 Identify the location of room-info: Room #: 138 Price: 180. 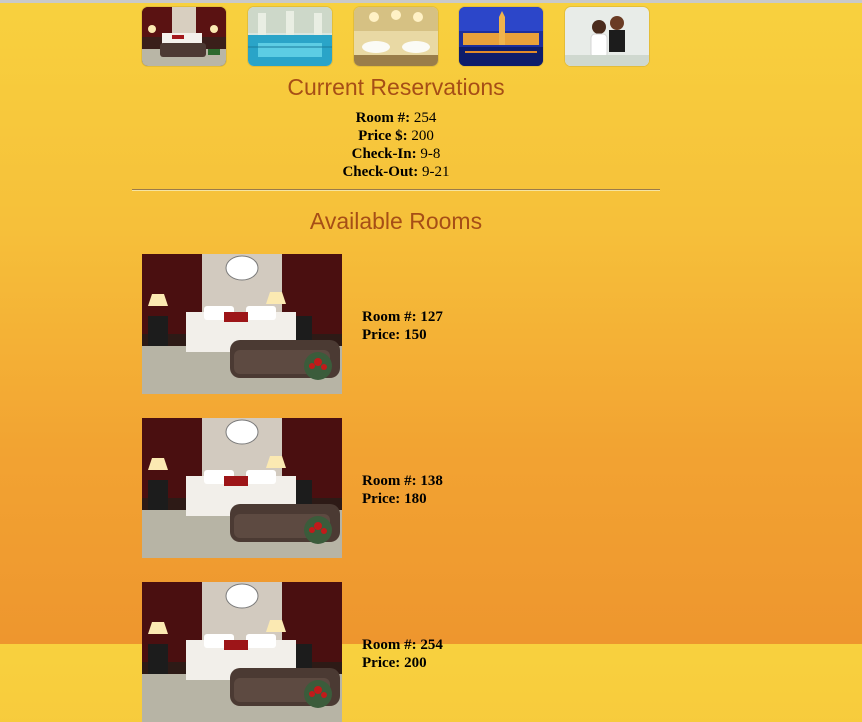
(402, 490).